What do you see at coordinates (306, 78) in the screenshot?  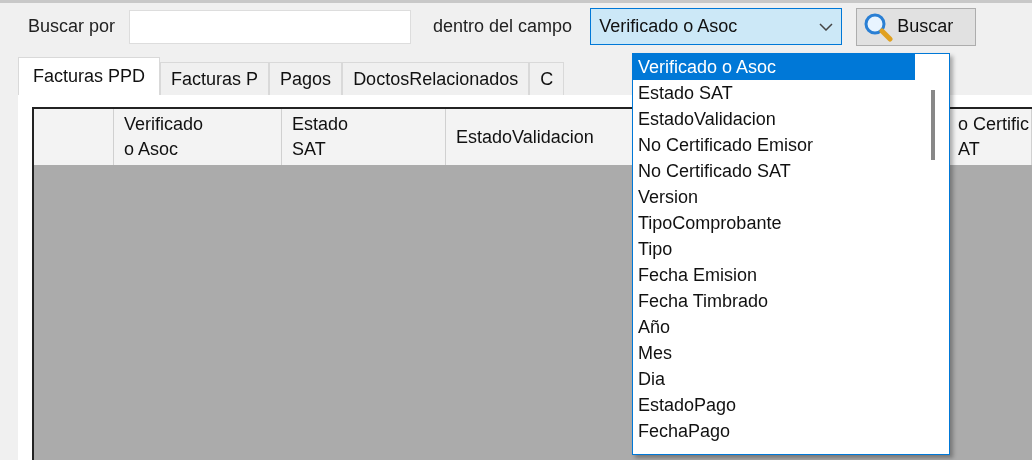 I see `tab: Pagos` at bounding box center [306, 78].